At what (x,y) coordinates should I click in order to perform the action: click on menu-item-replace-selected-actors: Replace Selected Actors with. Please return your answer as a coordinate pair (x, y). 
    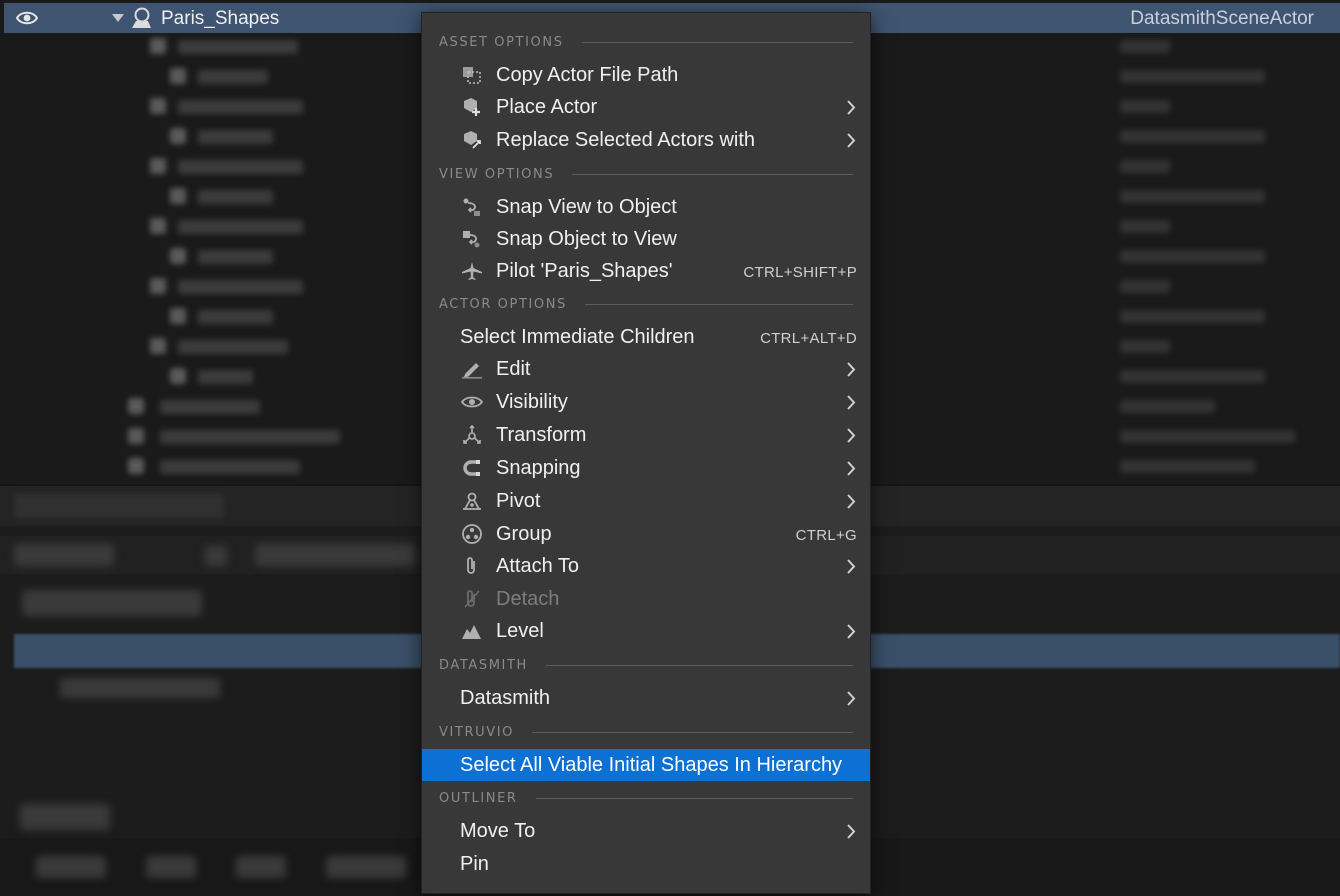
    Looking at the image, I should click on (646, 140).